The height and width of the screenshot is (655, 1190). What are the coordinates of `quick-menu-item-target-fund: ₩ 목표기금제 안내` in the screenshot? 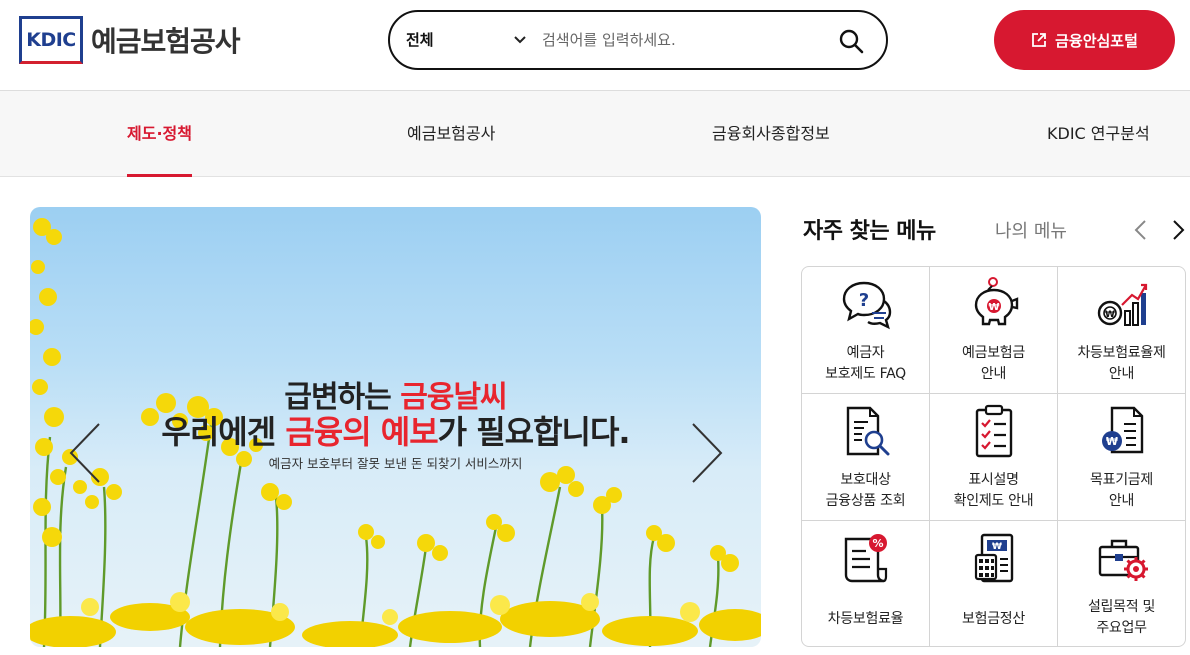 It's located at (1121, 457).